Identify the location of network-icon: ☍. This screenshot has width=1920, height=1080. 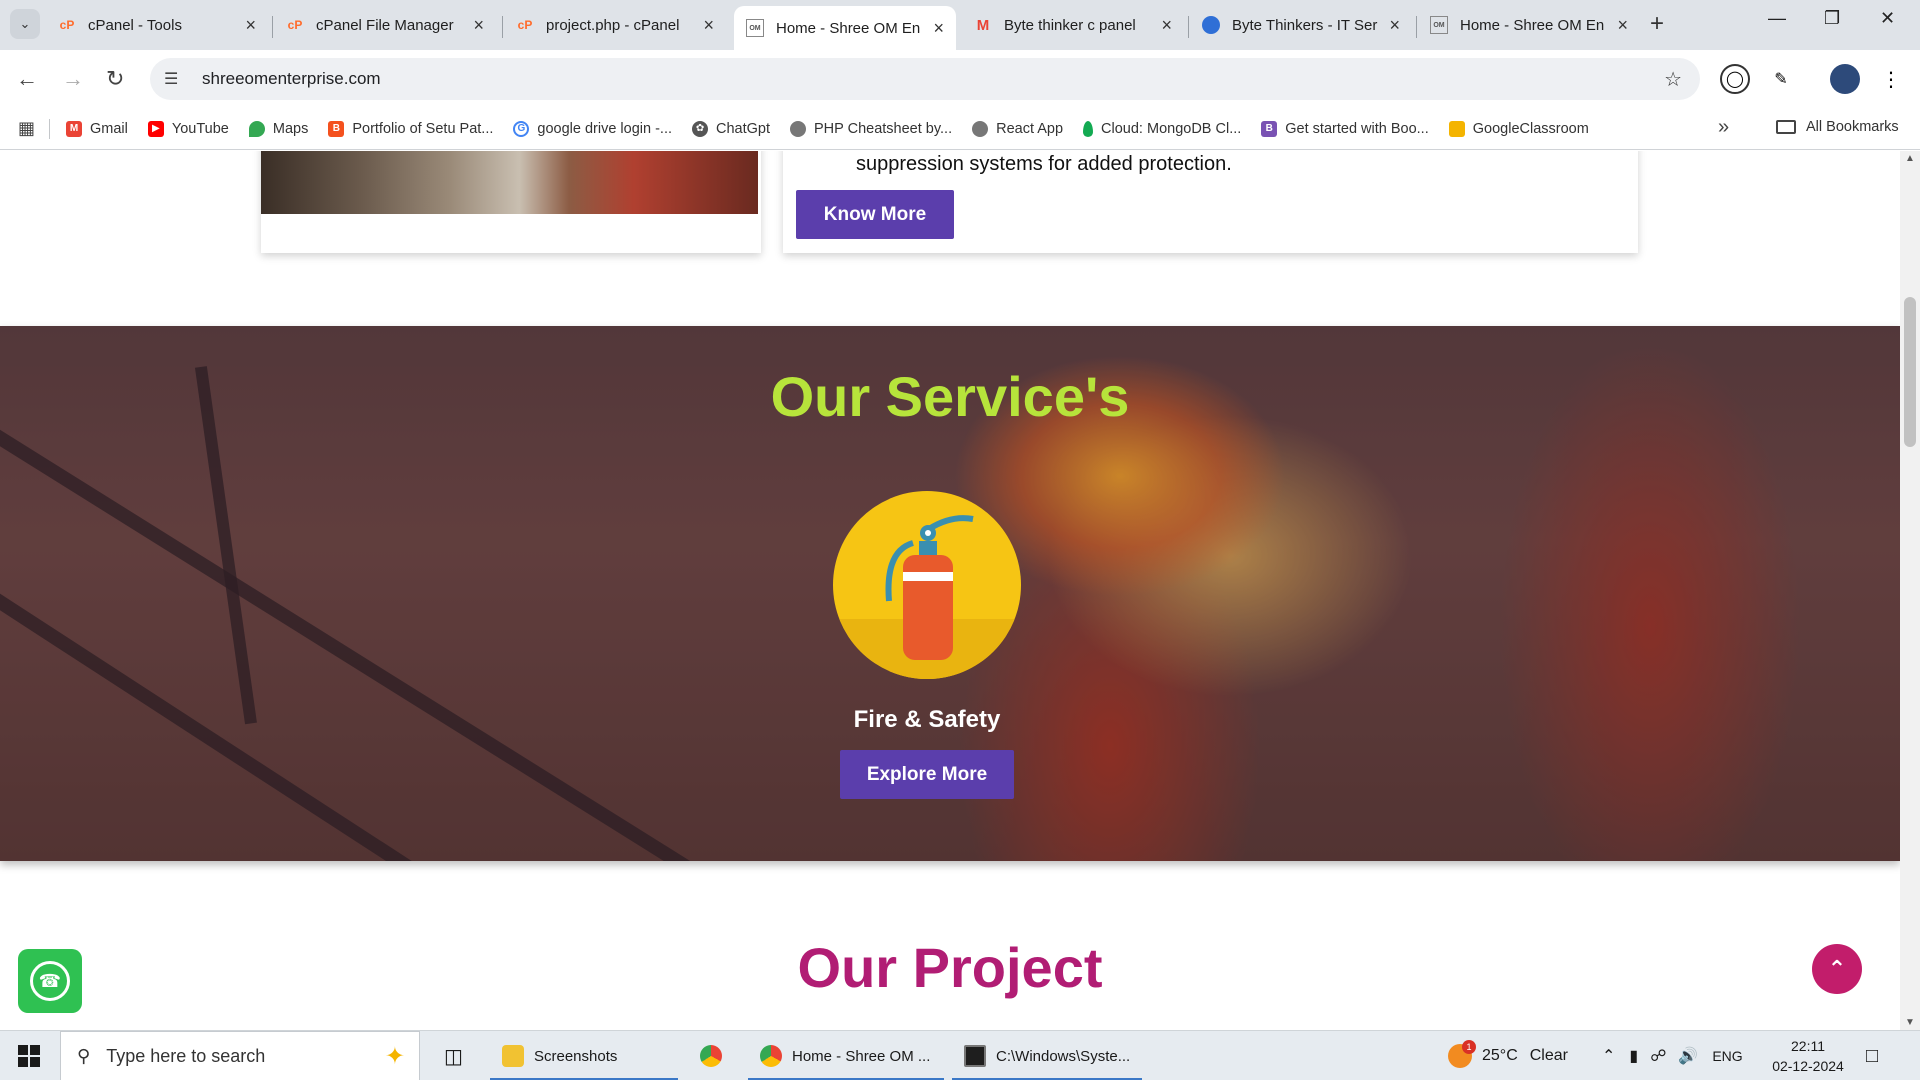
(1658, 1056).